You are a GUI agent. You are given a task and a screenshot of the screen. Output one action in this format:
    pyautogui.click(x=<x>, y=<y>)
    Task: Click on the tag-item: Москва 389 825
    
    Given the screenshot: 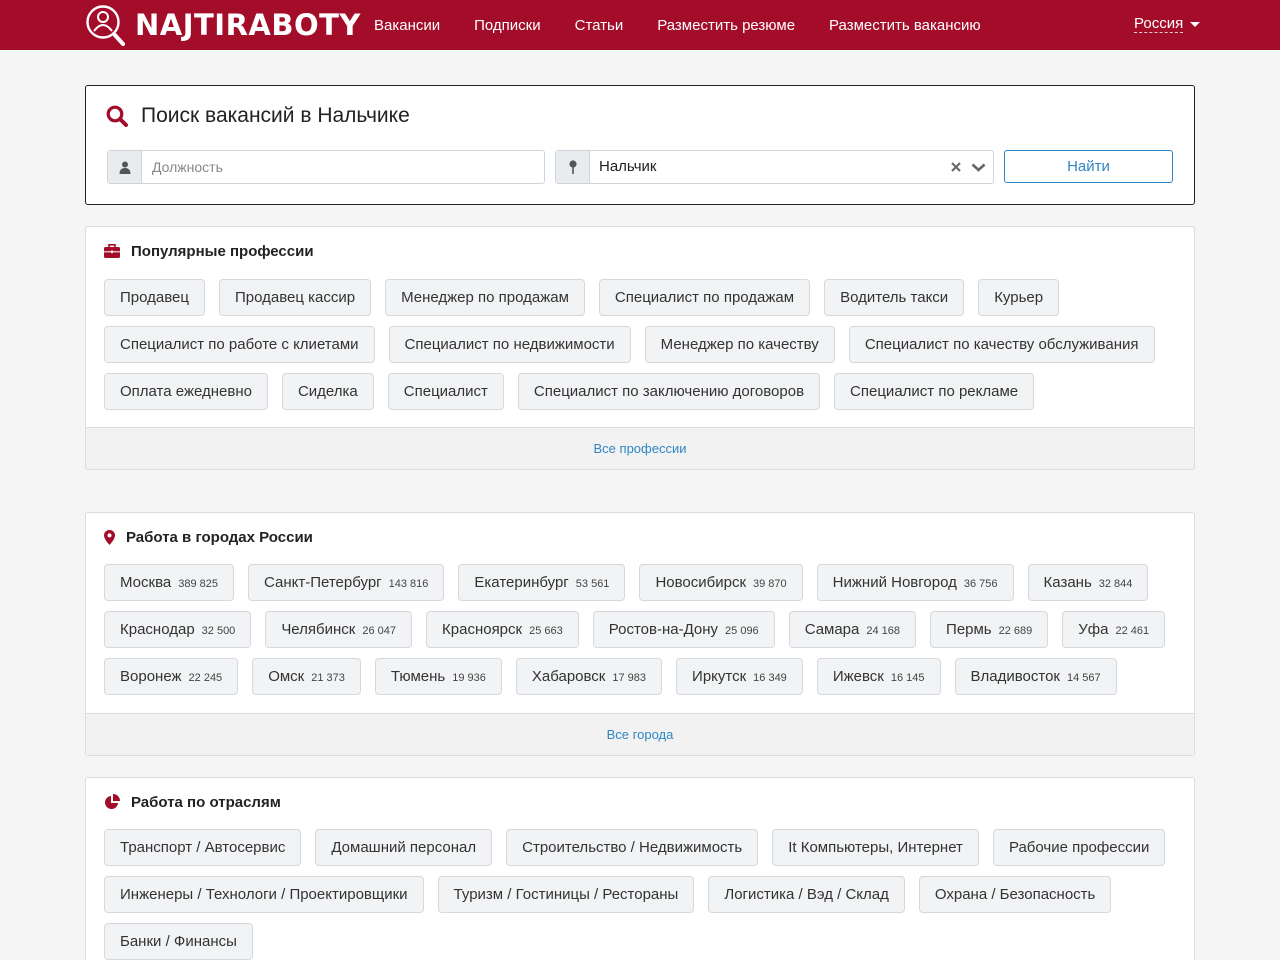 What is the action you would take?
    pyautogui.click(x=169, y=582)
    